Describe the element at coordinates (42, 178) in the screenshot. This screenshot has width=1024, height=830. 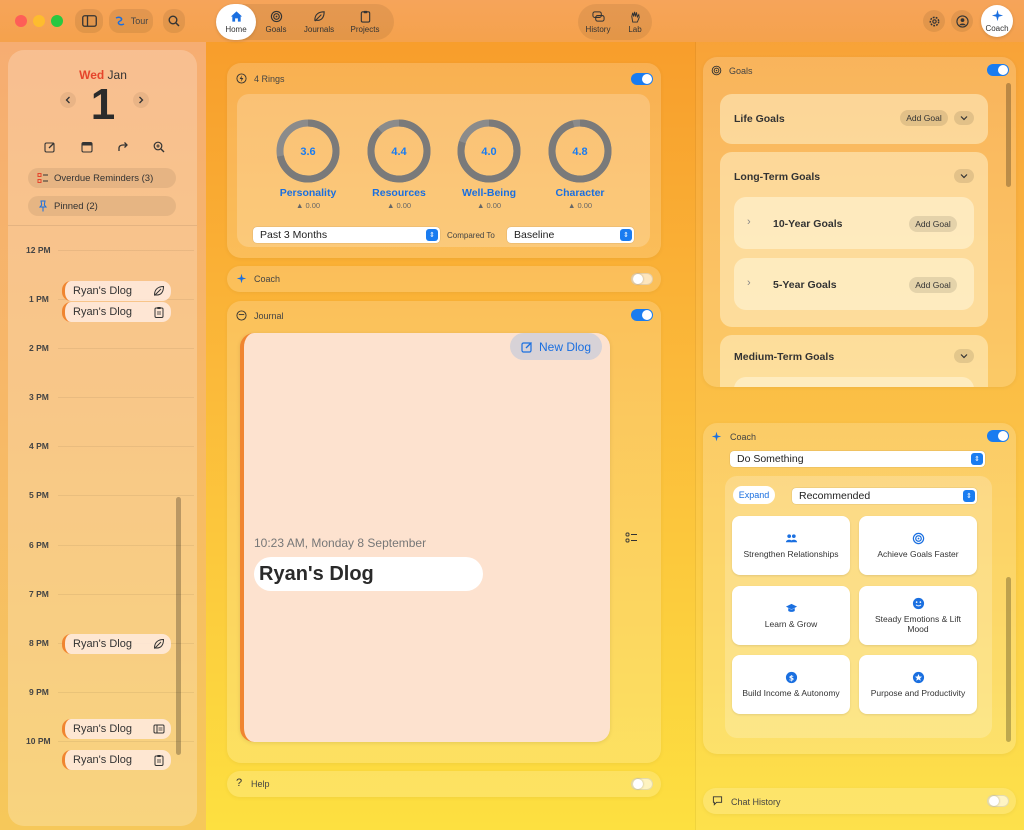
I see `checklist-icon` at that location.